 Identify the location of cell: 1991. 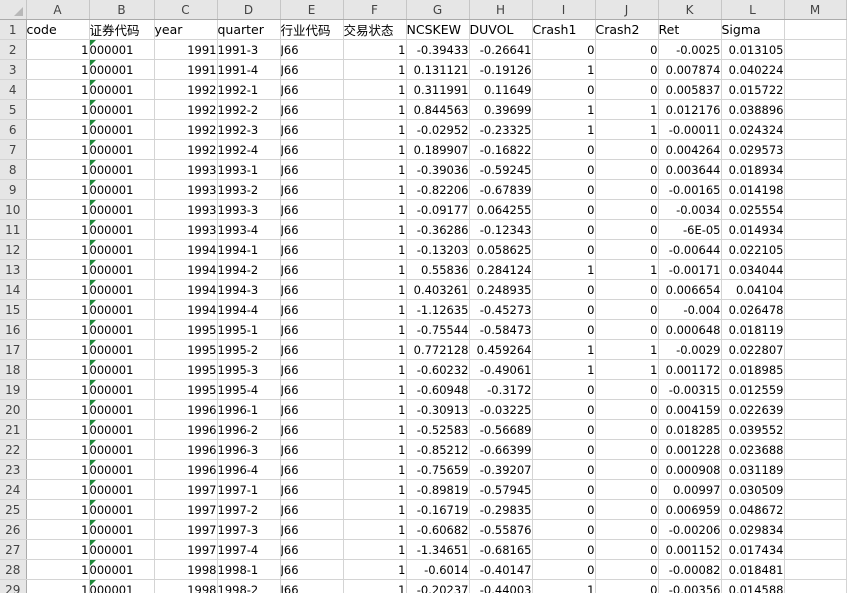
(186, 49).